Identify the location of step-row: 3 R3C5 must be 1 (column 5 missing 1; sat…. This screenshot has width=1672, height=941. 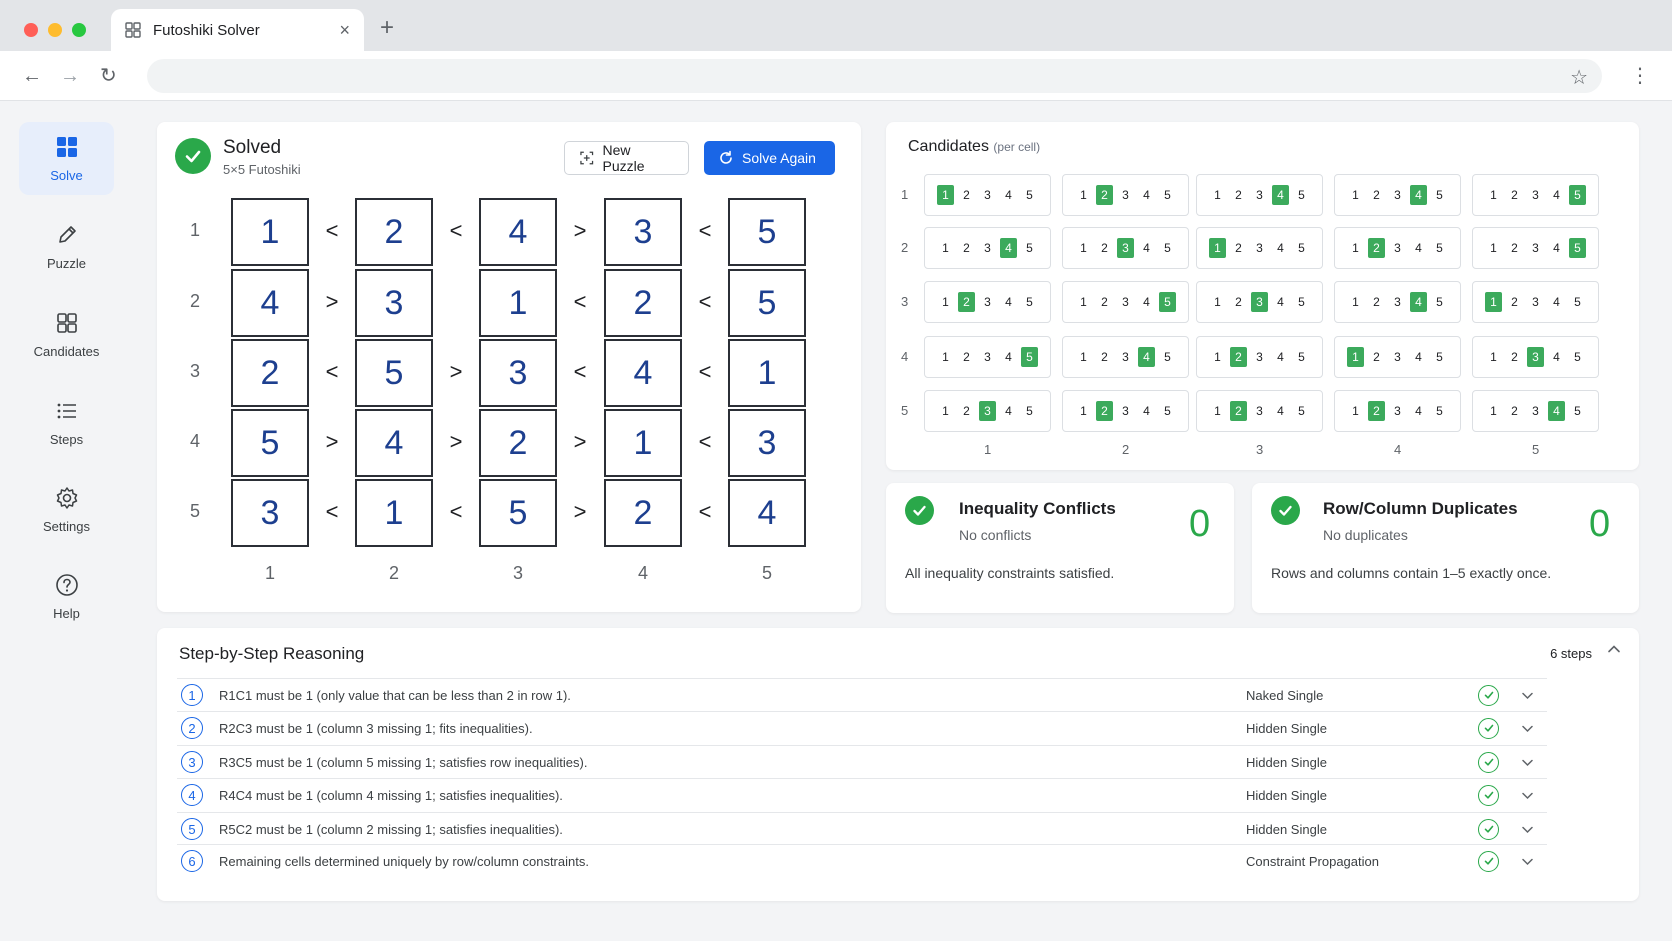
(862, 761).